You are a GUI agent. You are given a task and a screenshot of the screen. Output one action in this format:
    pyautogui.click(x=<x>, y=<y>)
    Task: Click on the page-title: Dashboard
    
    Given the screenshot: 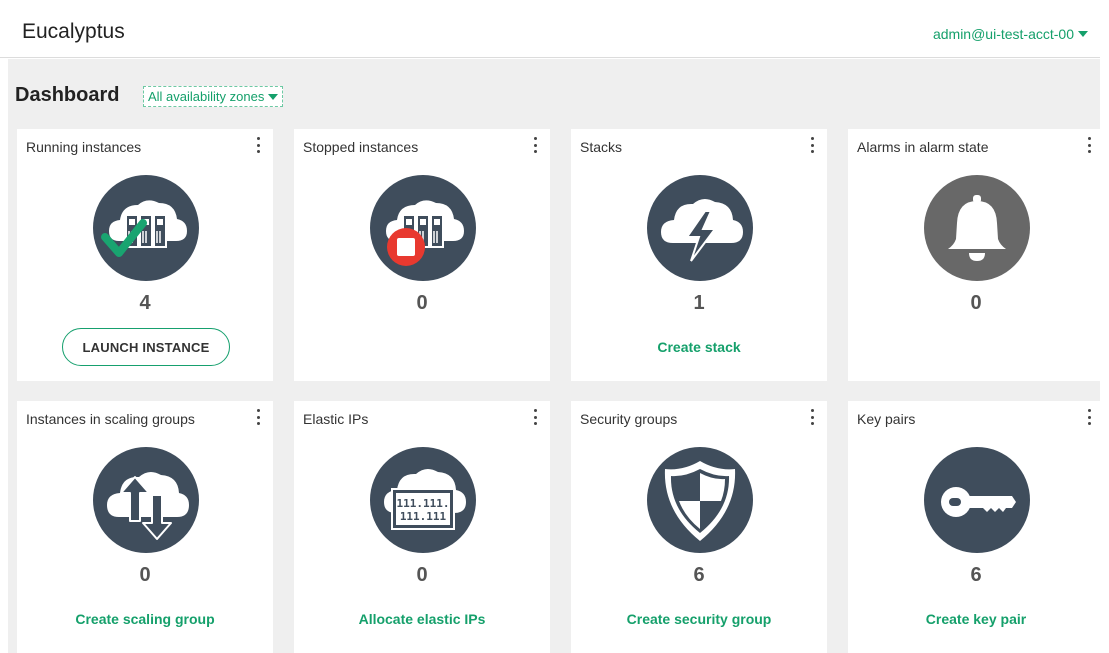 What is the action you would take?
    pyautogui.click(x=67, y=95)
    